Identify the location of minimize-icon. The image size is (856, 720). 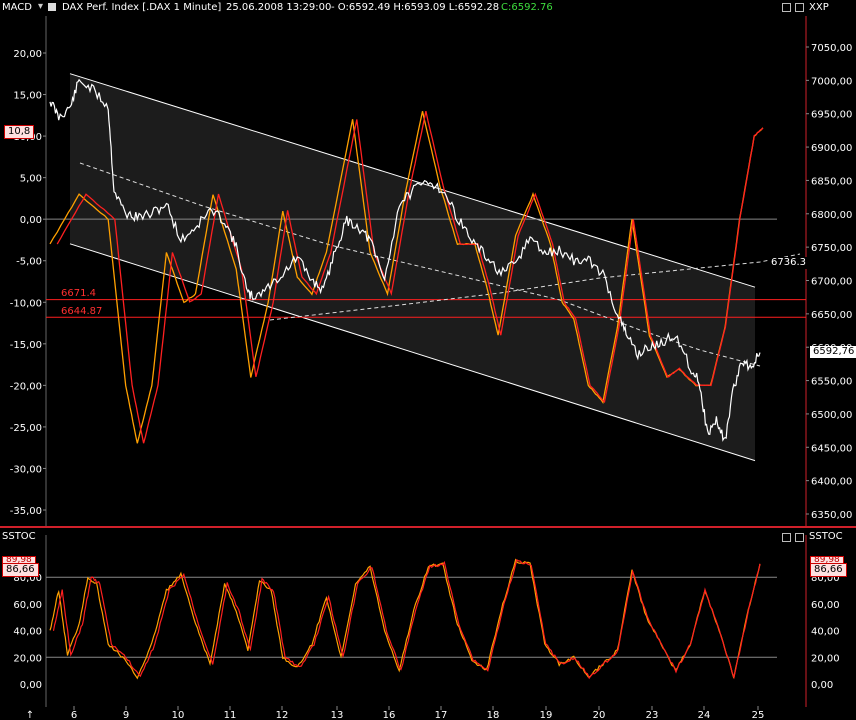
(786, 7).